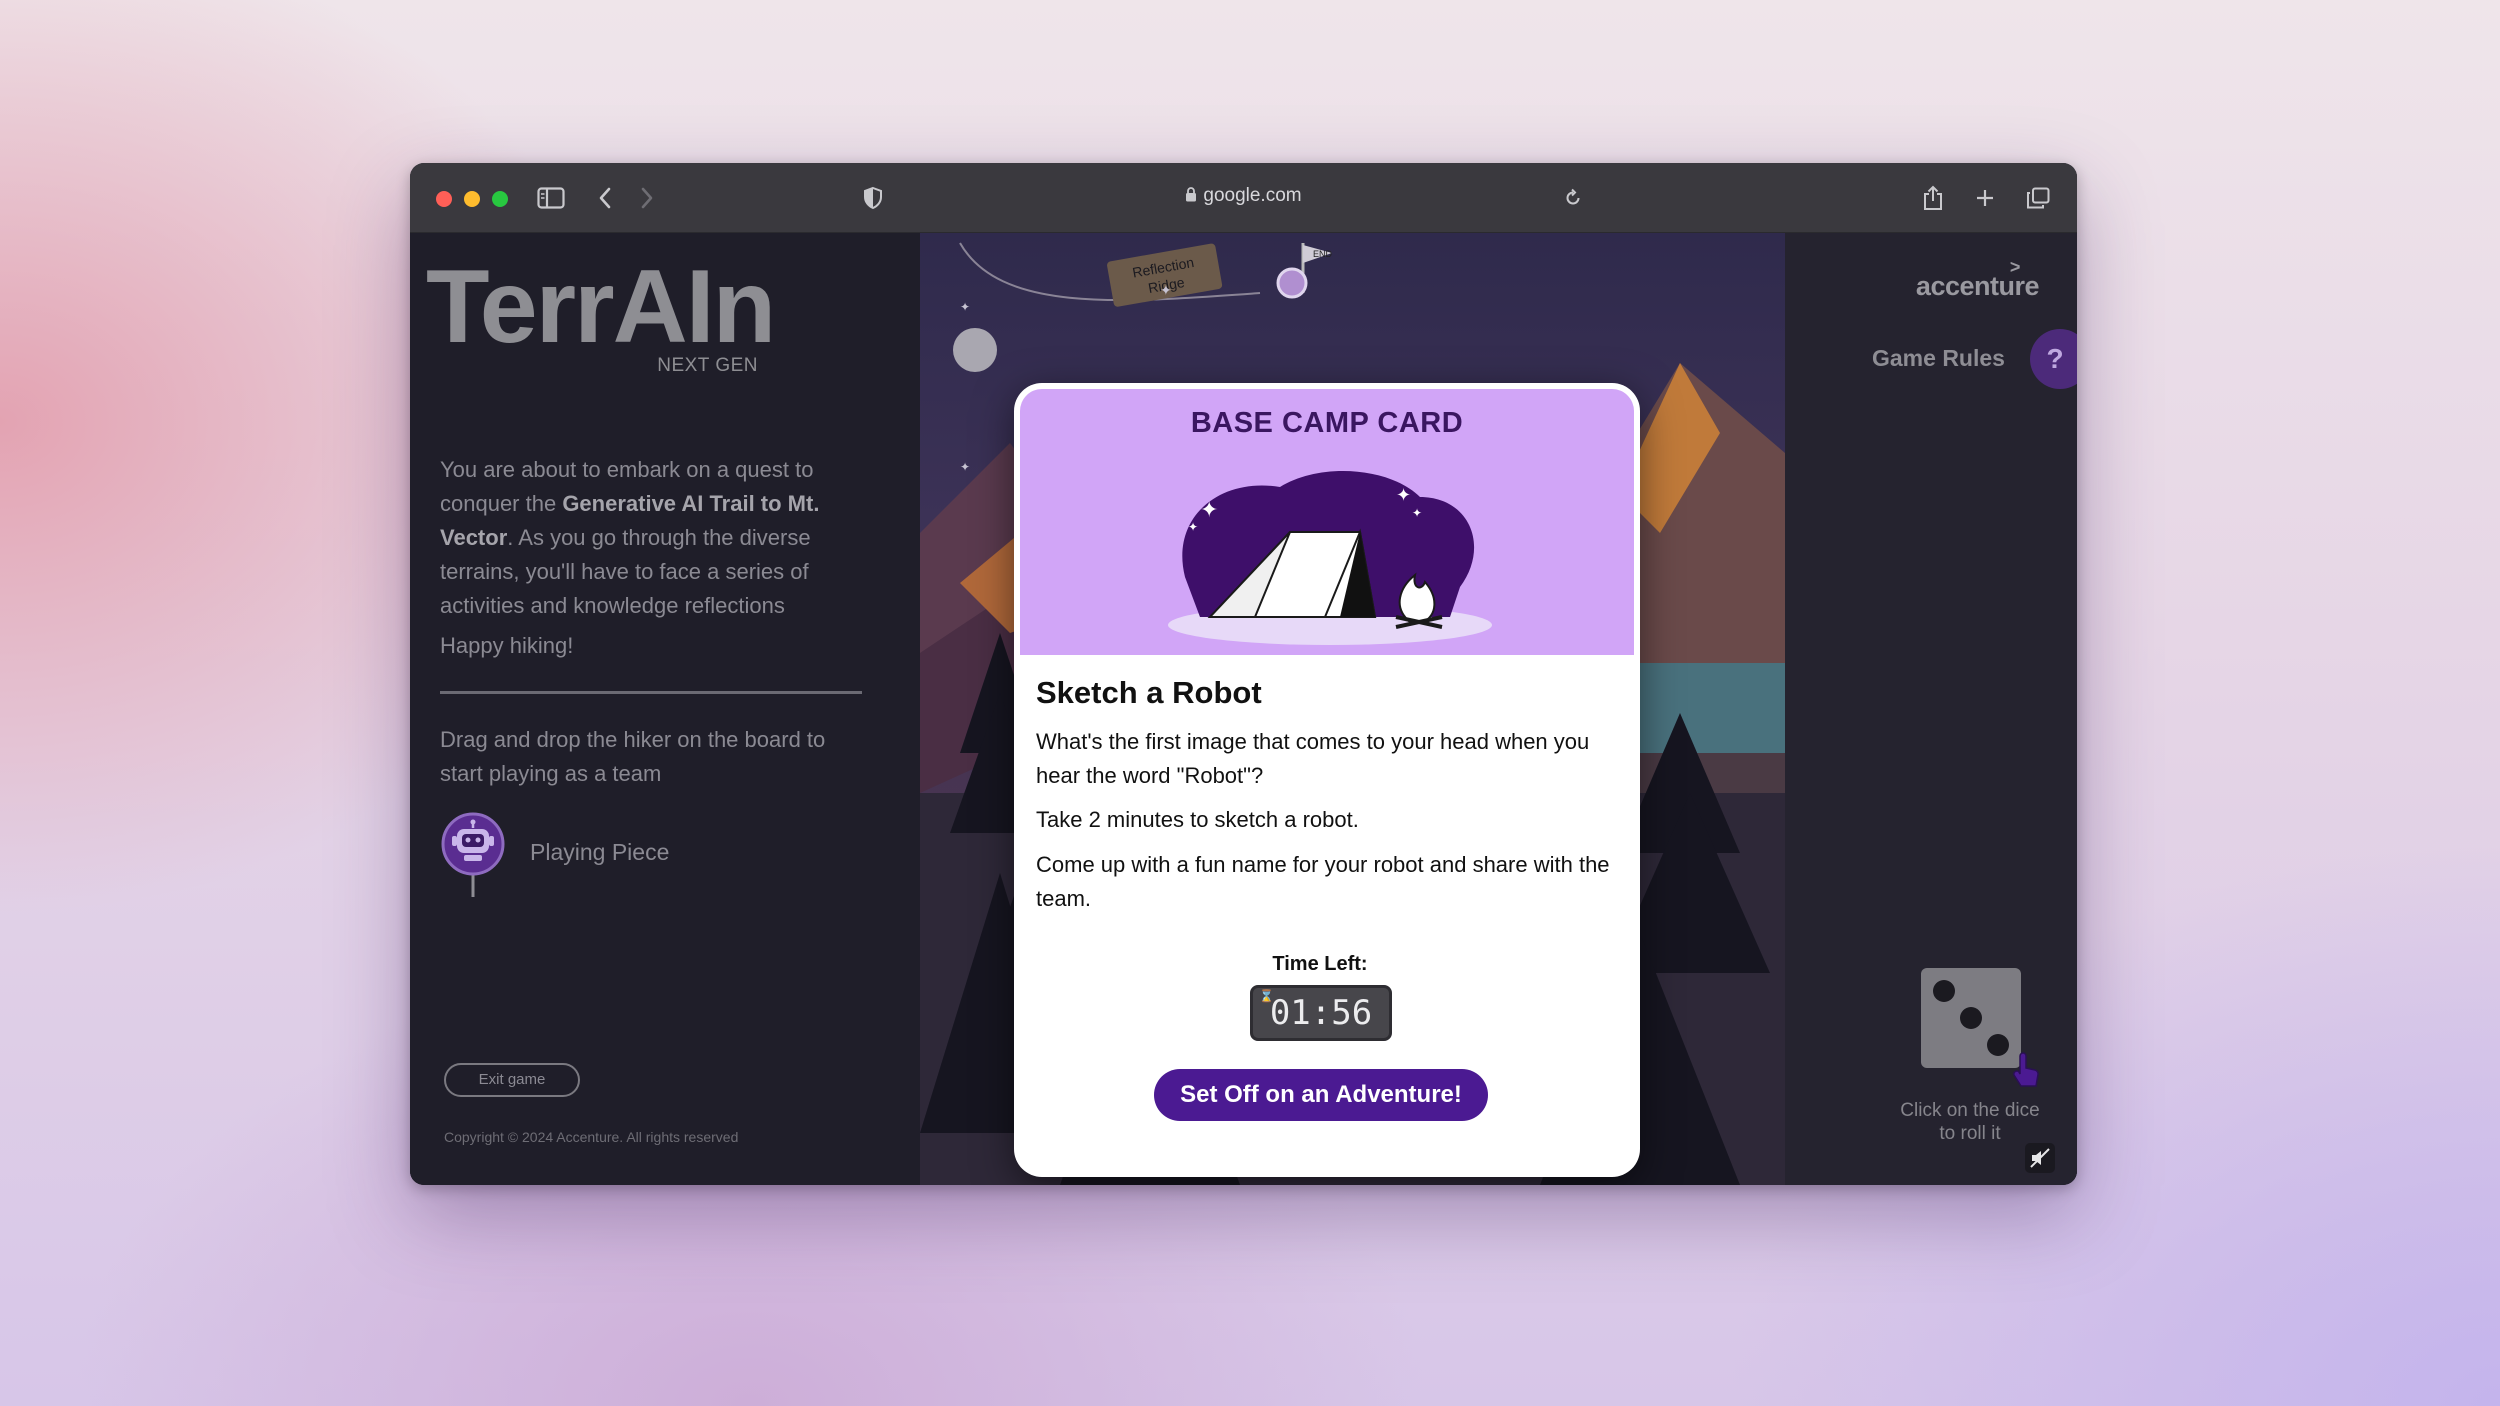  Describe the element at coordinates (1970, 1122) in the screenshot. I see `dice-hint-text: Click on the dice to roll it` at that location.